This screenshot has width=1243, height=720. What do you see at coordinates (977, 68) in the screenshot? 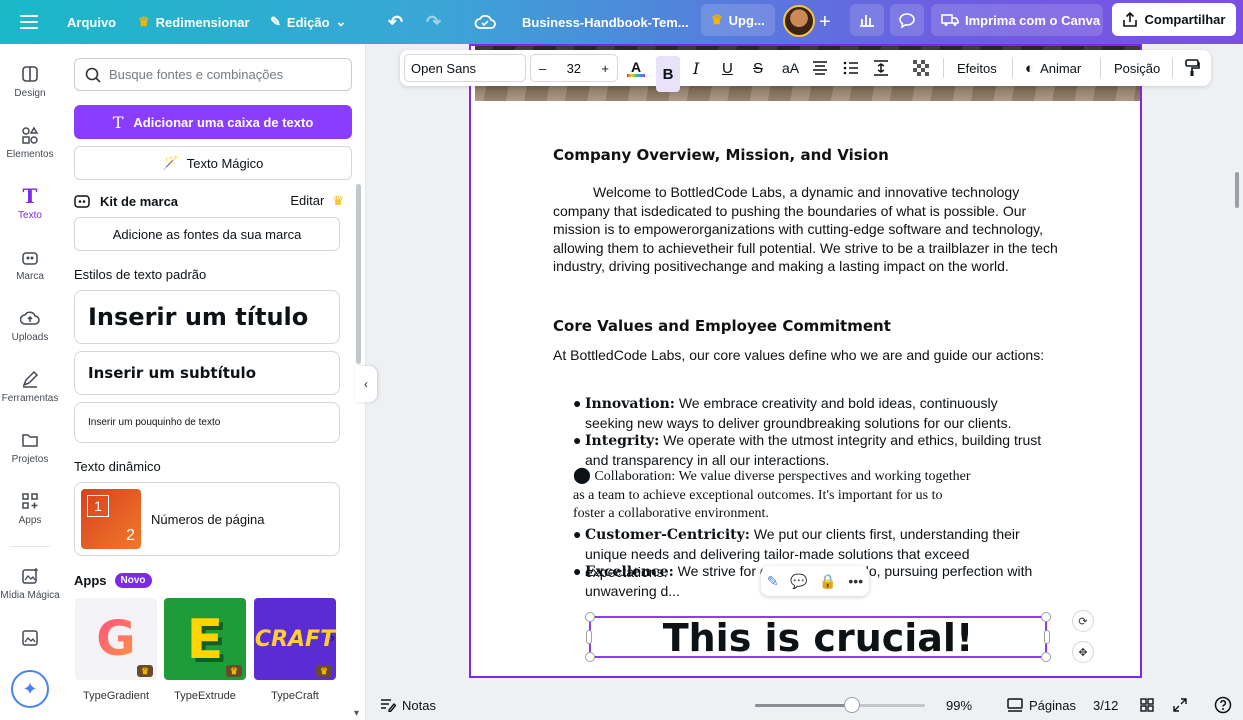
I see `effects-button: Efeitos` at bounding box center [977, 68].